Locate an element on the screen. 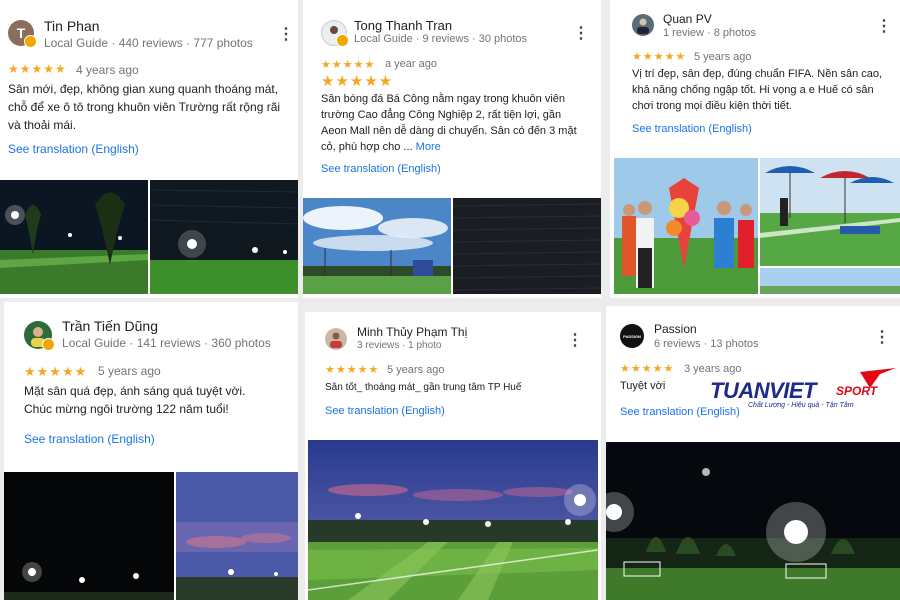  reviewer-avatar: T is located at coordinates (22, 34).